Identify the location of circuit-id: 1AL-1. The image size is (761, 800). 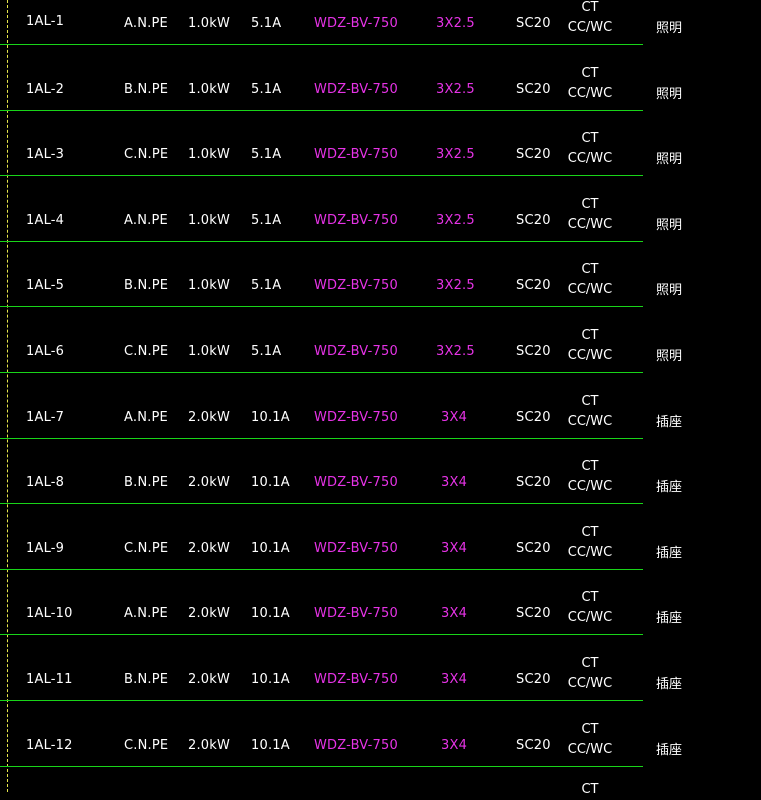
(45, 21).